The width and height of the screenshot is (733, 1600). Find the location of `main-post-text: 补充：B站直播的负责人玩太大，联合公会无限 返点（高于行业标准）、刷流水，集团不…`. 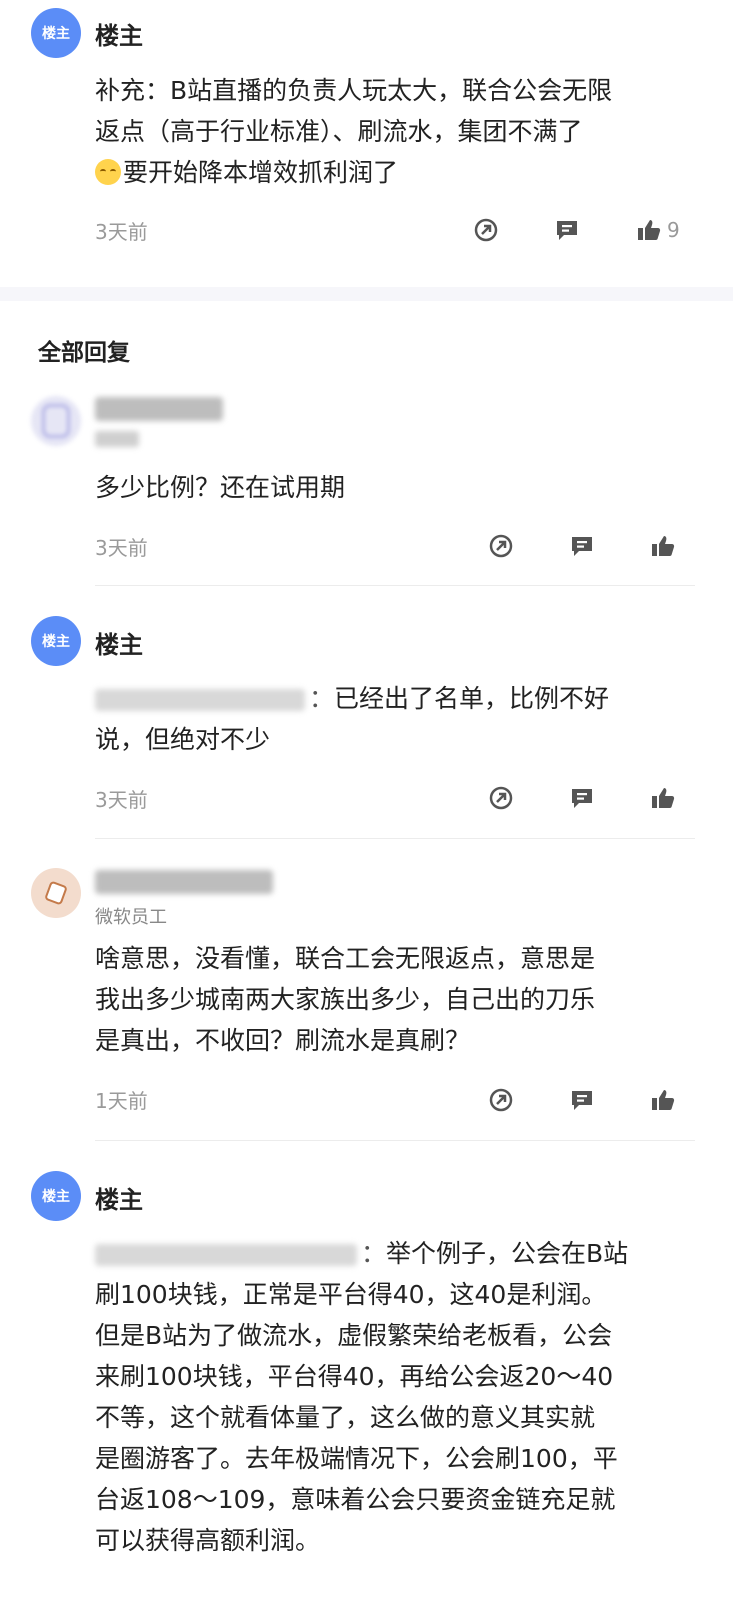

main-post-text: 补充：B站直播的负责人玩太大，联合公会无限 返点（高于行业标准）、刷流水，集团不… is located at coordinates (395, 131).